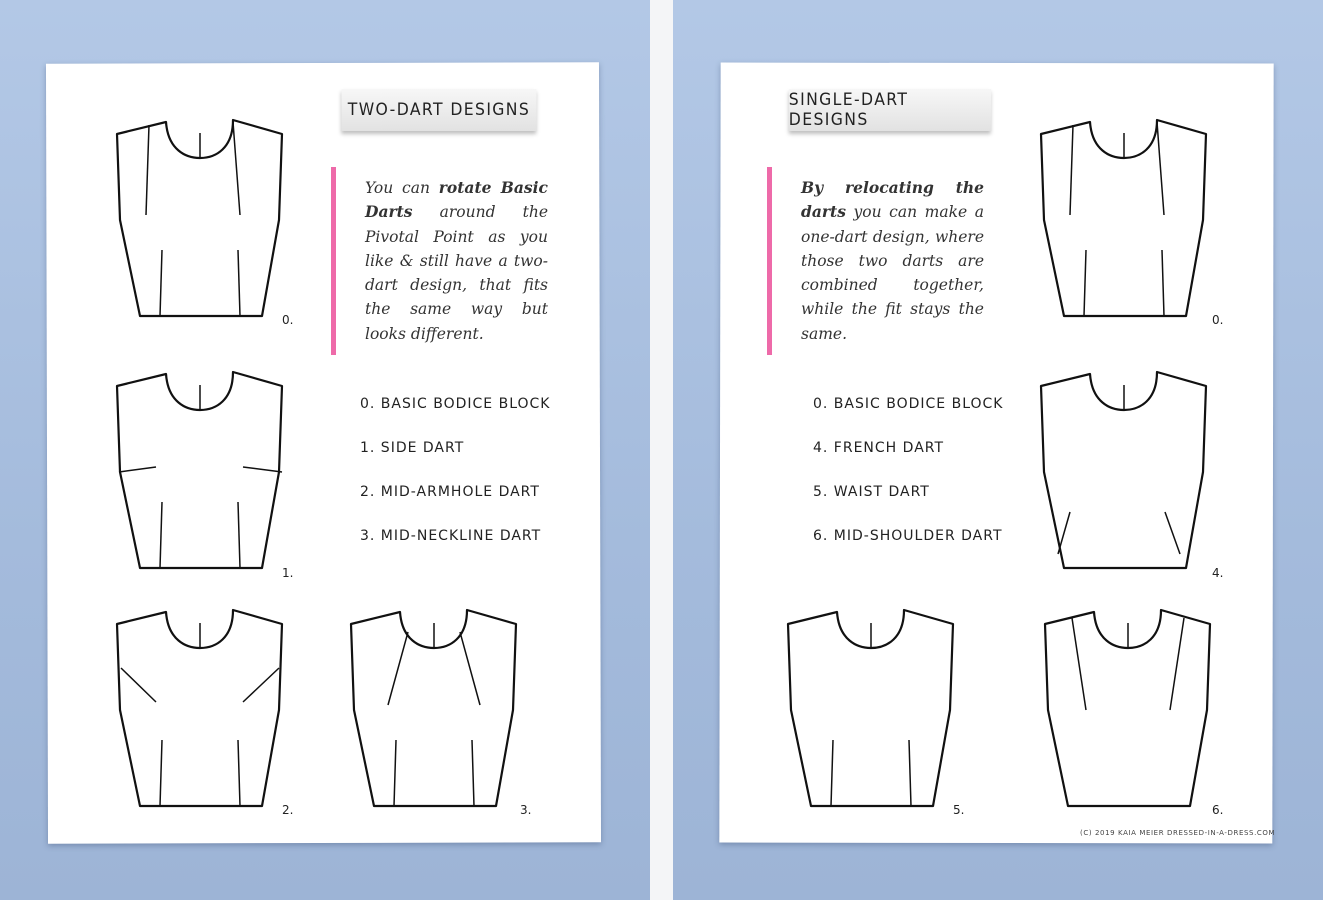 This screenshot has height=900, width=1323. I want to click on figure-number: 3., so click(526, 810).